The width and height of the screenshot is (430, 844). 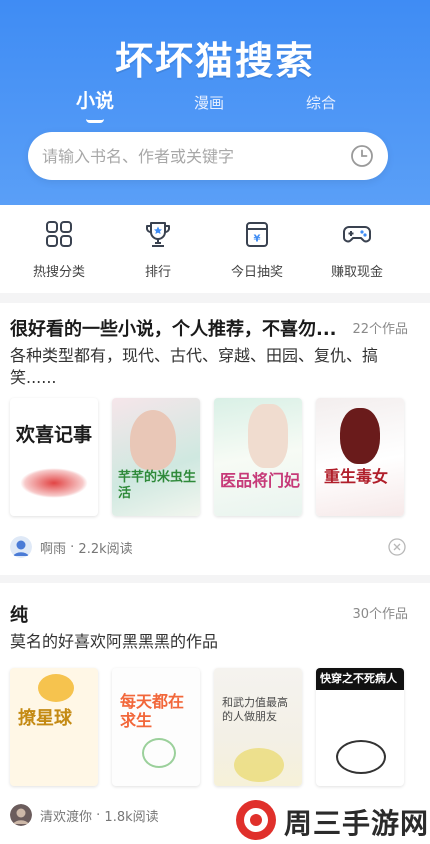 I want to click on book-cover: 欢喜记事, so click(x=54, y=457).